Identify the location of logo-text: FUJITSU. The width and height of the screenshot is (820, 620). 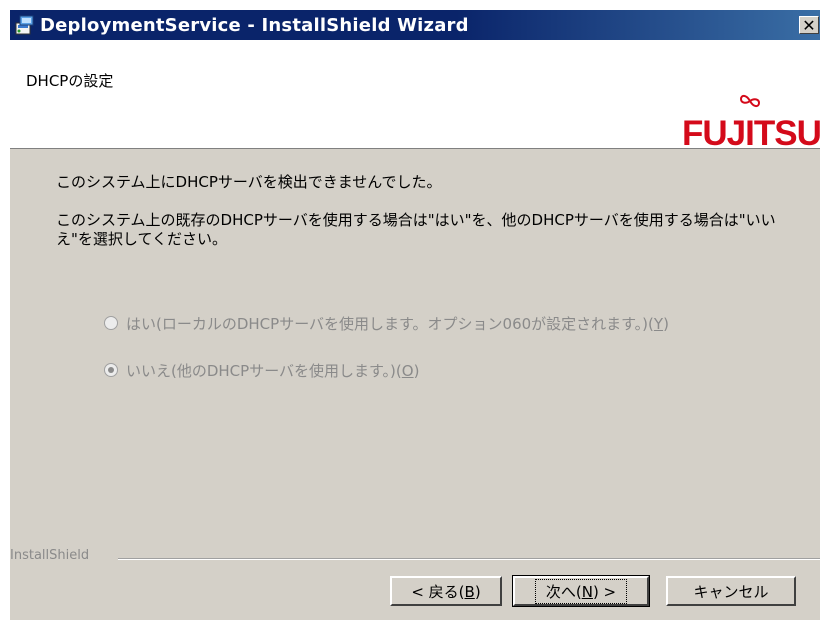
(751, 133).